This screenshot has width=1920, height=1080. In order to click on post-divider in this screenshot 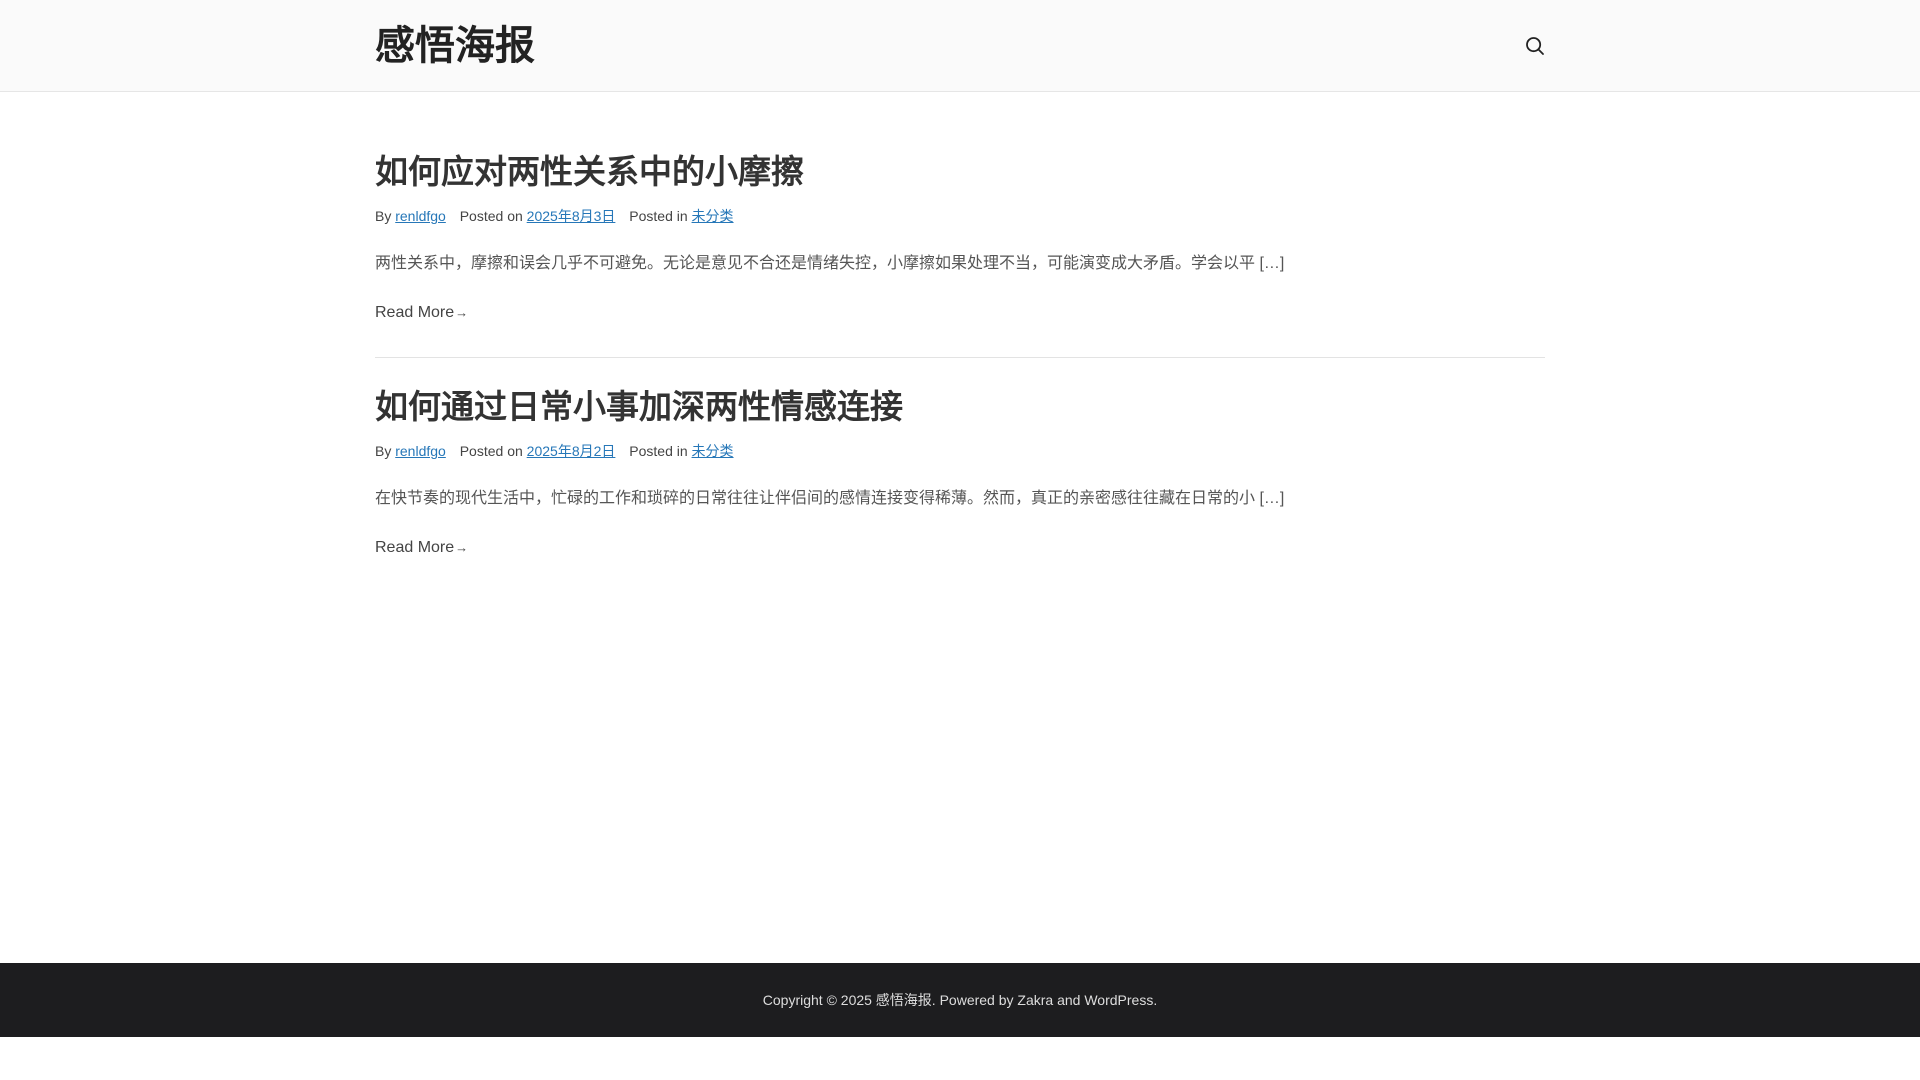, I will do `click(960, 357)`.